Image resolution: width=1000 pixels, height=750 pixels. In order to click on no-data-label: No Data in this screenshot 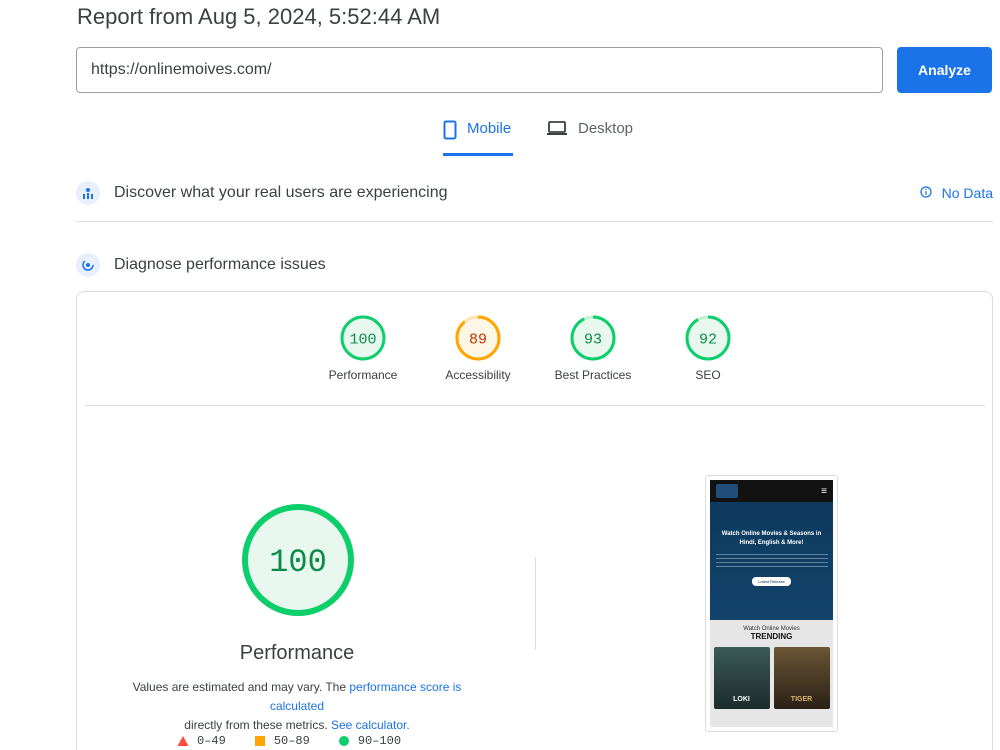, I will do `click(967, 193)`.